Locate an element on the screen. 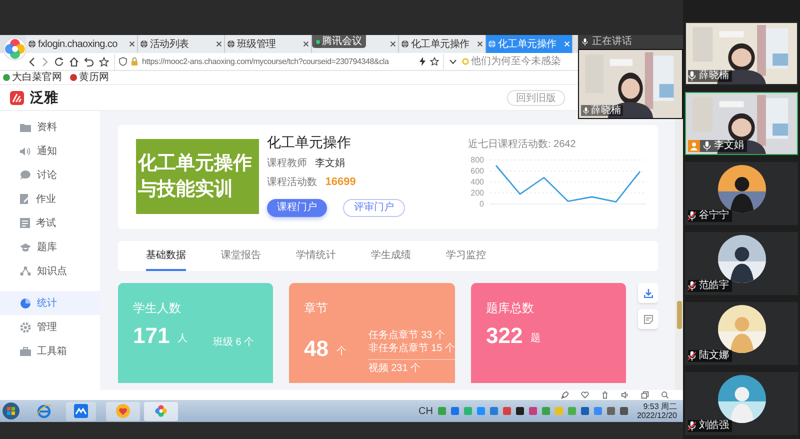 The height and width of the screenshot is (439, 800). card-detail: 任务点章节 33 个 is located at coordinates (407, 335).